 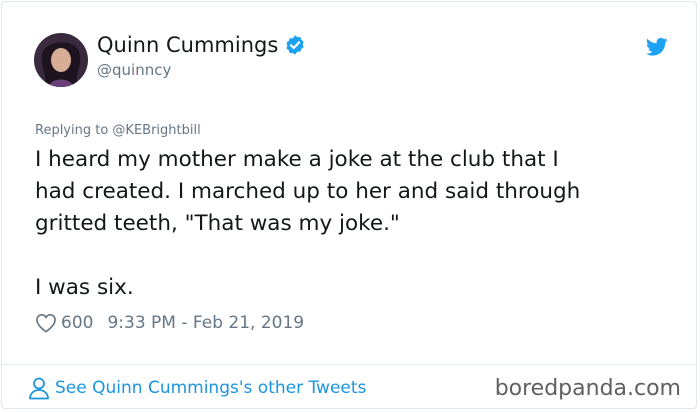 I want to click on display-name-row: Quinn Cummings, so click(x=201, y=45).